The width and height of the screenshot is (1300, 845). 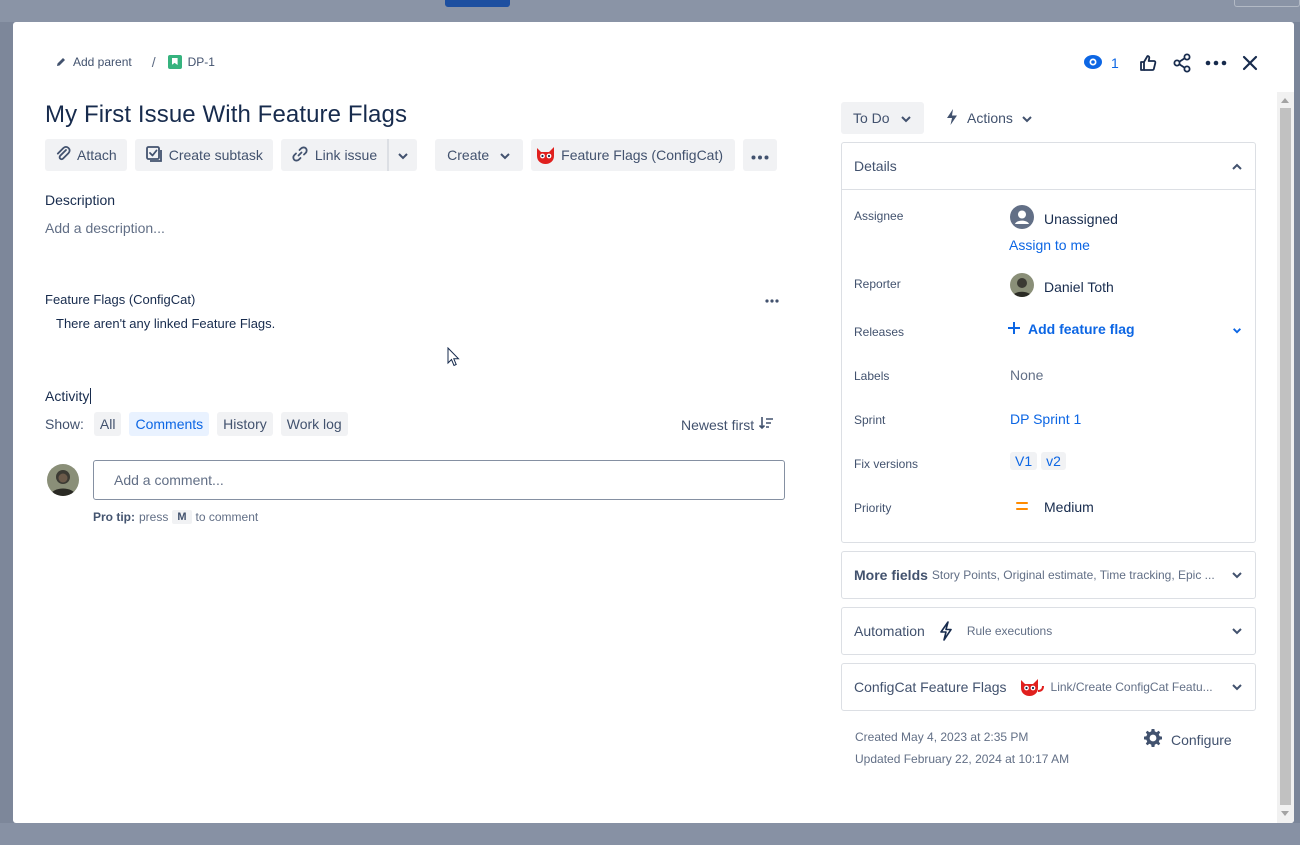 What do you see at coordinates (766, 424) in the screenshot?
I see `sort-icon` at bounding box center [766, 424].